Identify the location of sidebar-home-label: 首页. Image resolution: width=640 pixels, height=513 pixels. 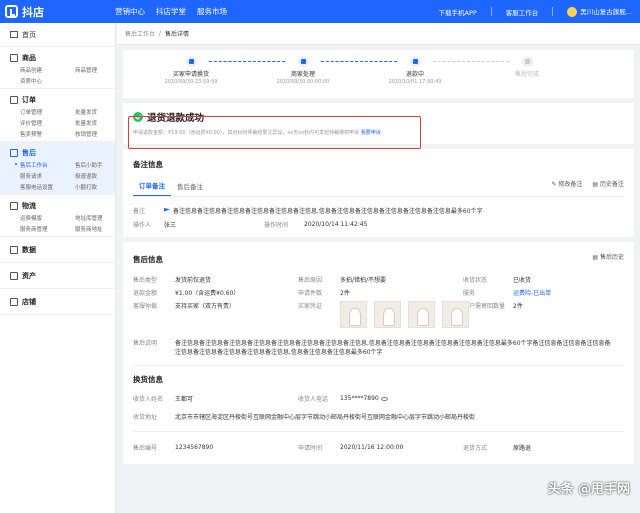
(29, 34).